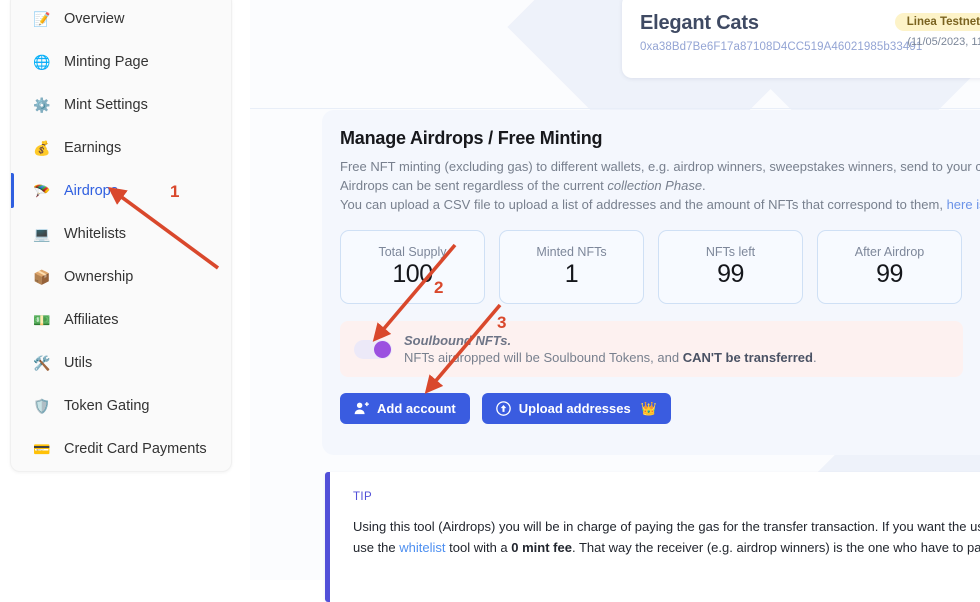 The image size is (980, 602). I want to click on sidebar-item-label: Token Gating, so click(107, 405).